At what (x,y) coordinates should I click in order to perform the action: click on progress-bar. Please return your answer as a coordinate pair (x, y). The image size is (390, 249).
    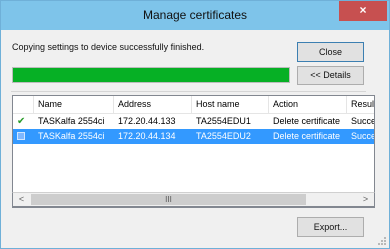
    Looking at the image, I should click on (151, 75).